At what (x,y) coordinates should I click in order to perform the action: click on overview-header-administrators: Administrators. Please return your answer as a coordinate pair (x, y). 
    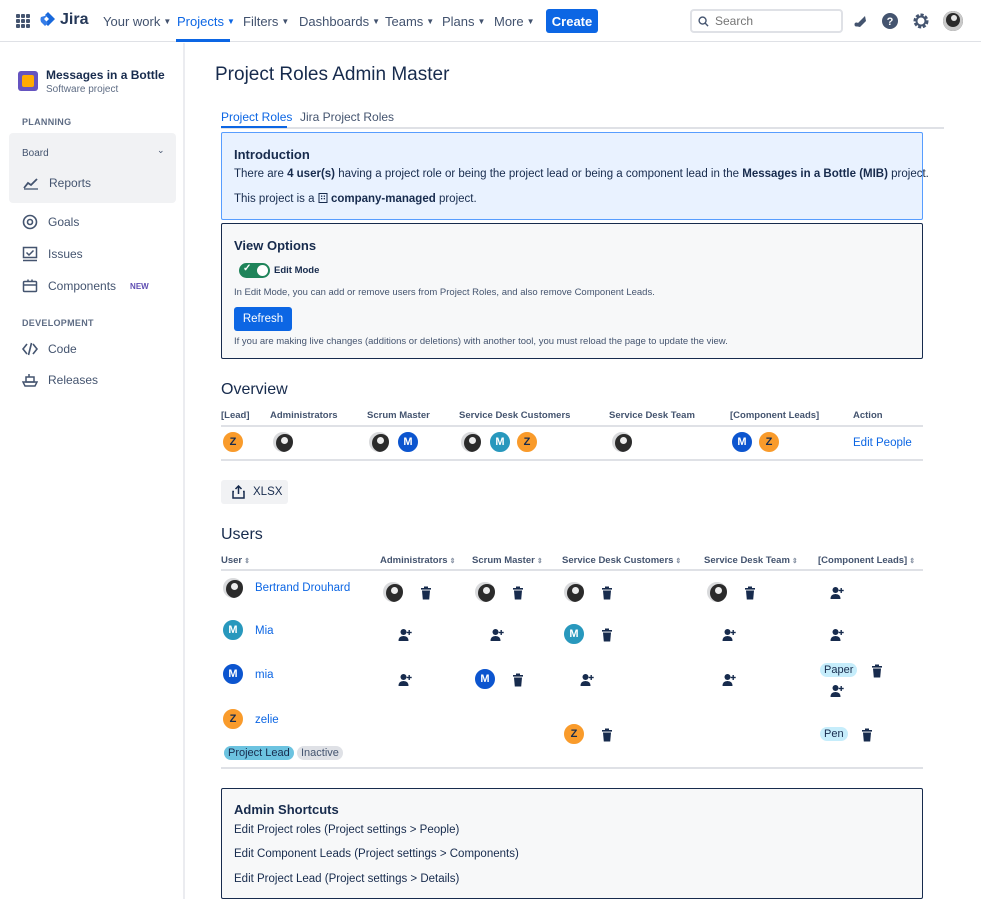
    Looking at the image, I should click on (304, 415).